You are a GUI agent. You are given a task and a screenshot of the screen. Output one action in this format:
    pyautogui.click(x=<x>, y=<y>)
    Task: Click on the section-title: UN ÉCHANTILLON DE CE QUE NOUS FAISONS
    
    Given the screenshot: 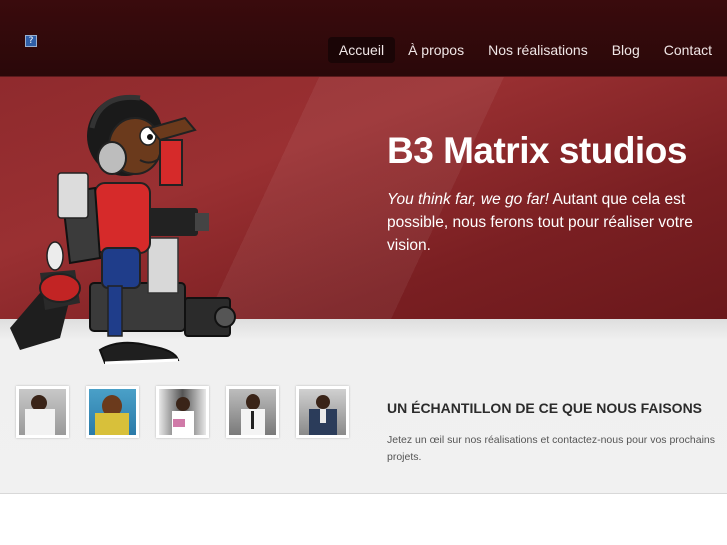 What is the action you would take?
    pyautogui.click(x=545, y=408)
    